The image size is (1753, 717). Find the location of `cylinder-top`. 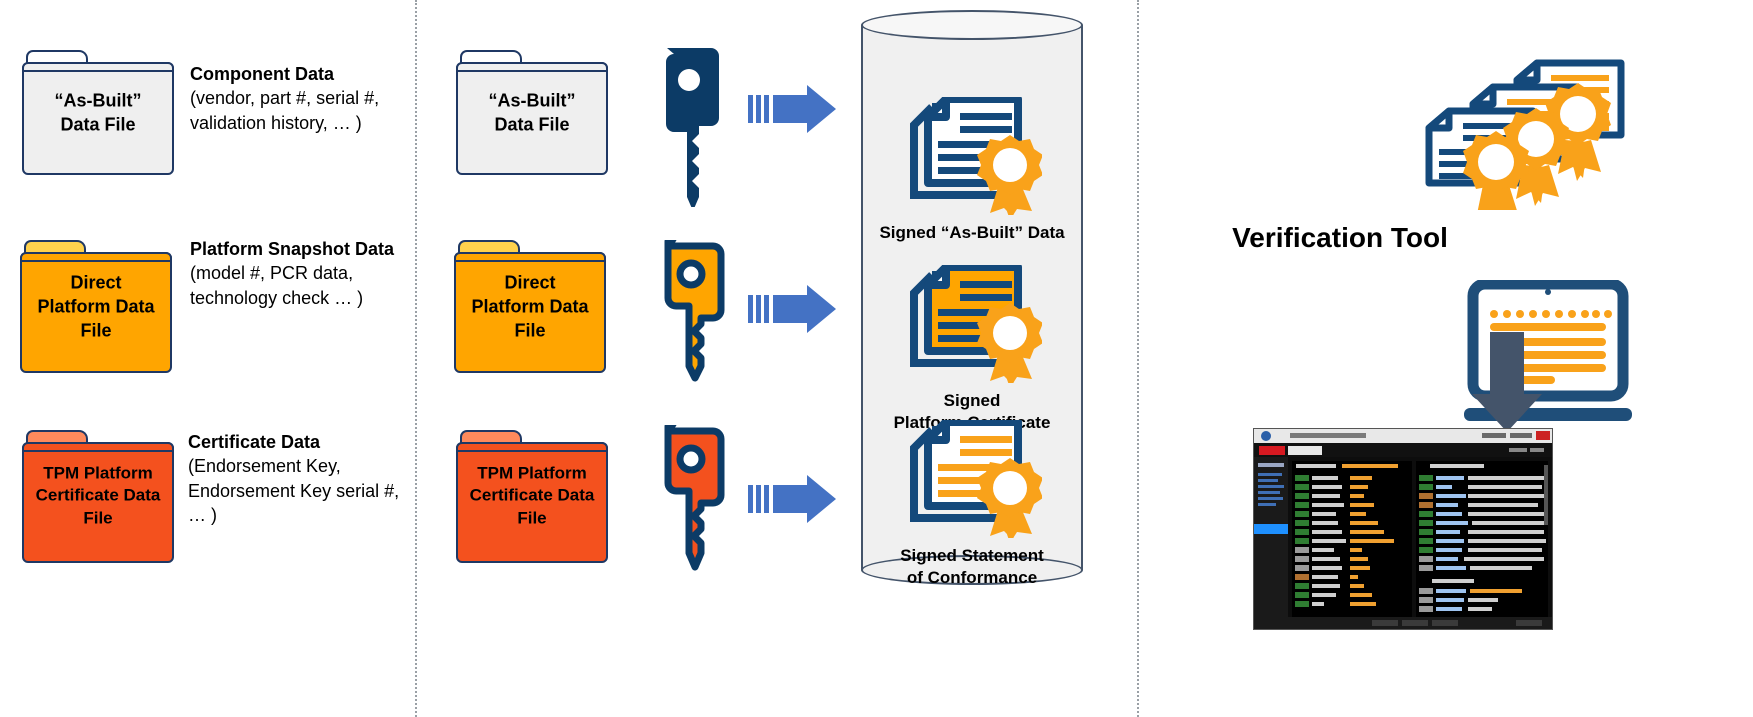

cylinder-top is located at coordinates (972, 25).